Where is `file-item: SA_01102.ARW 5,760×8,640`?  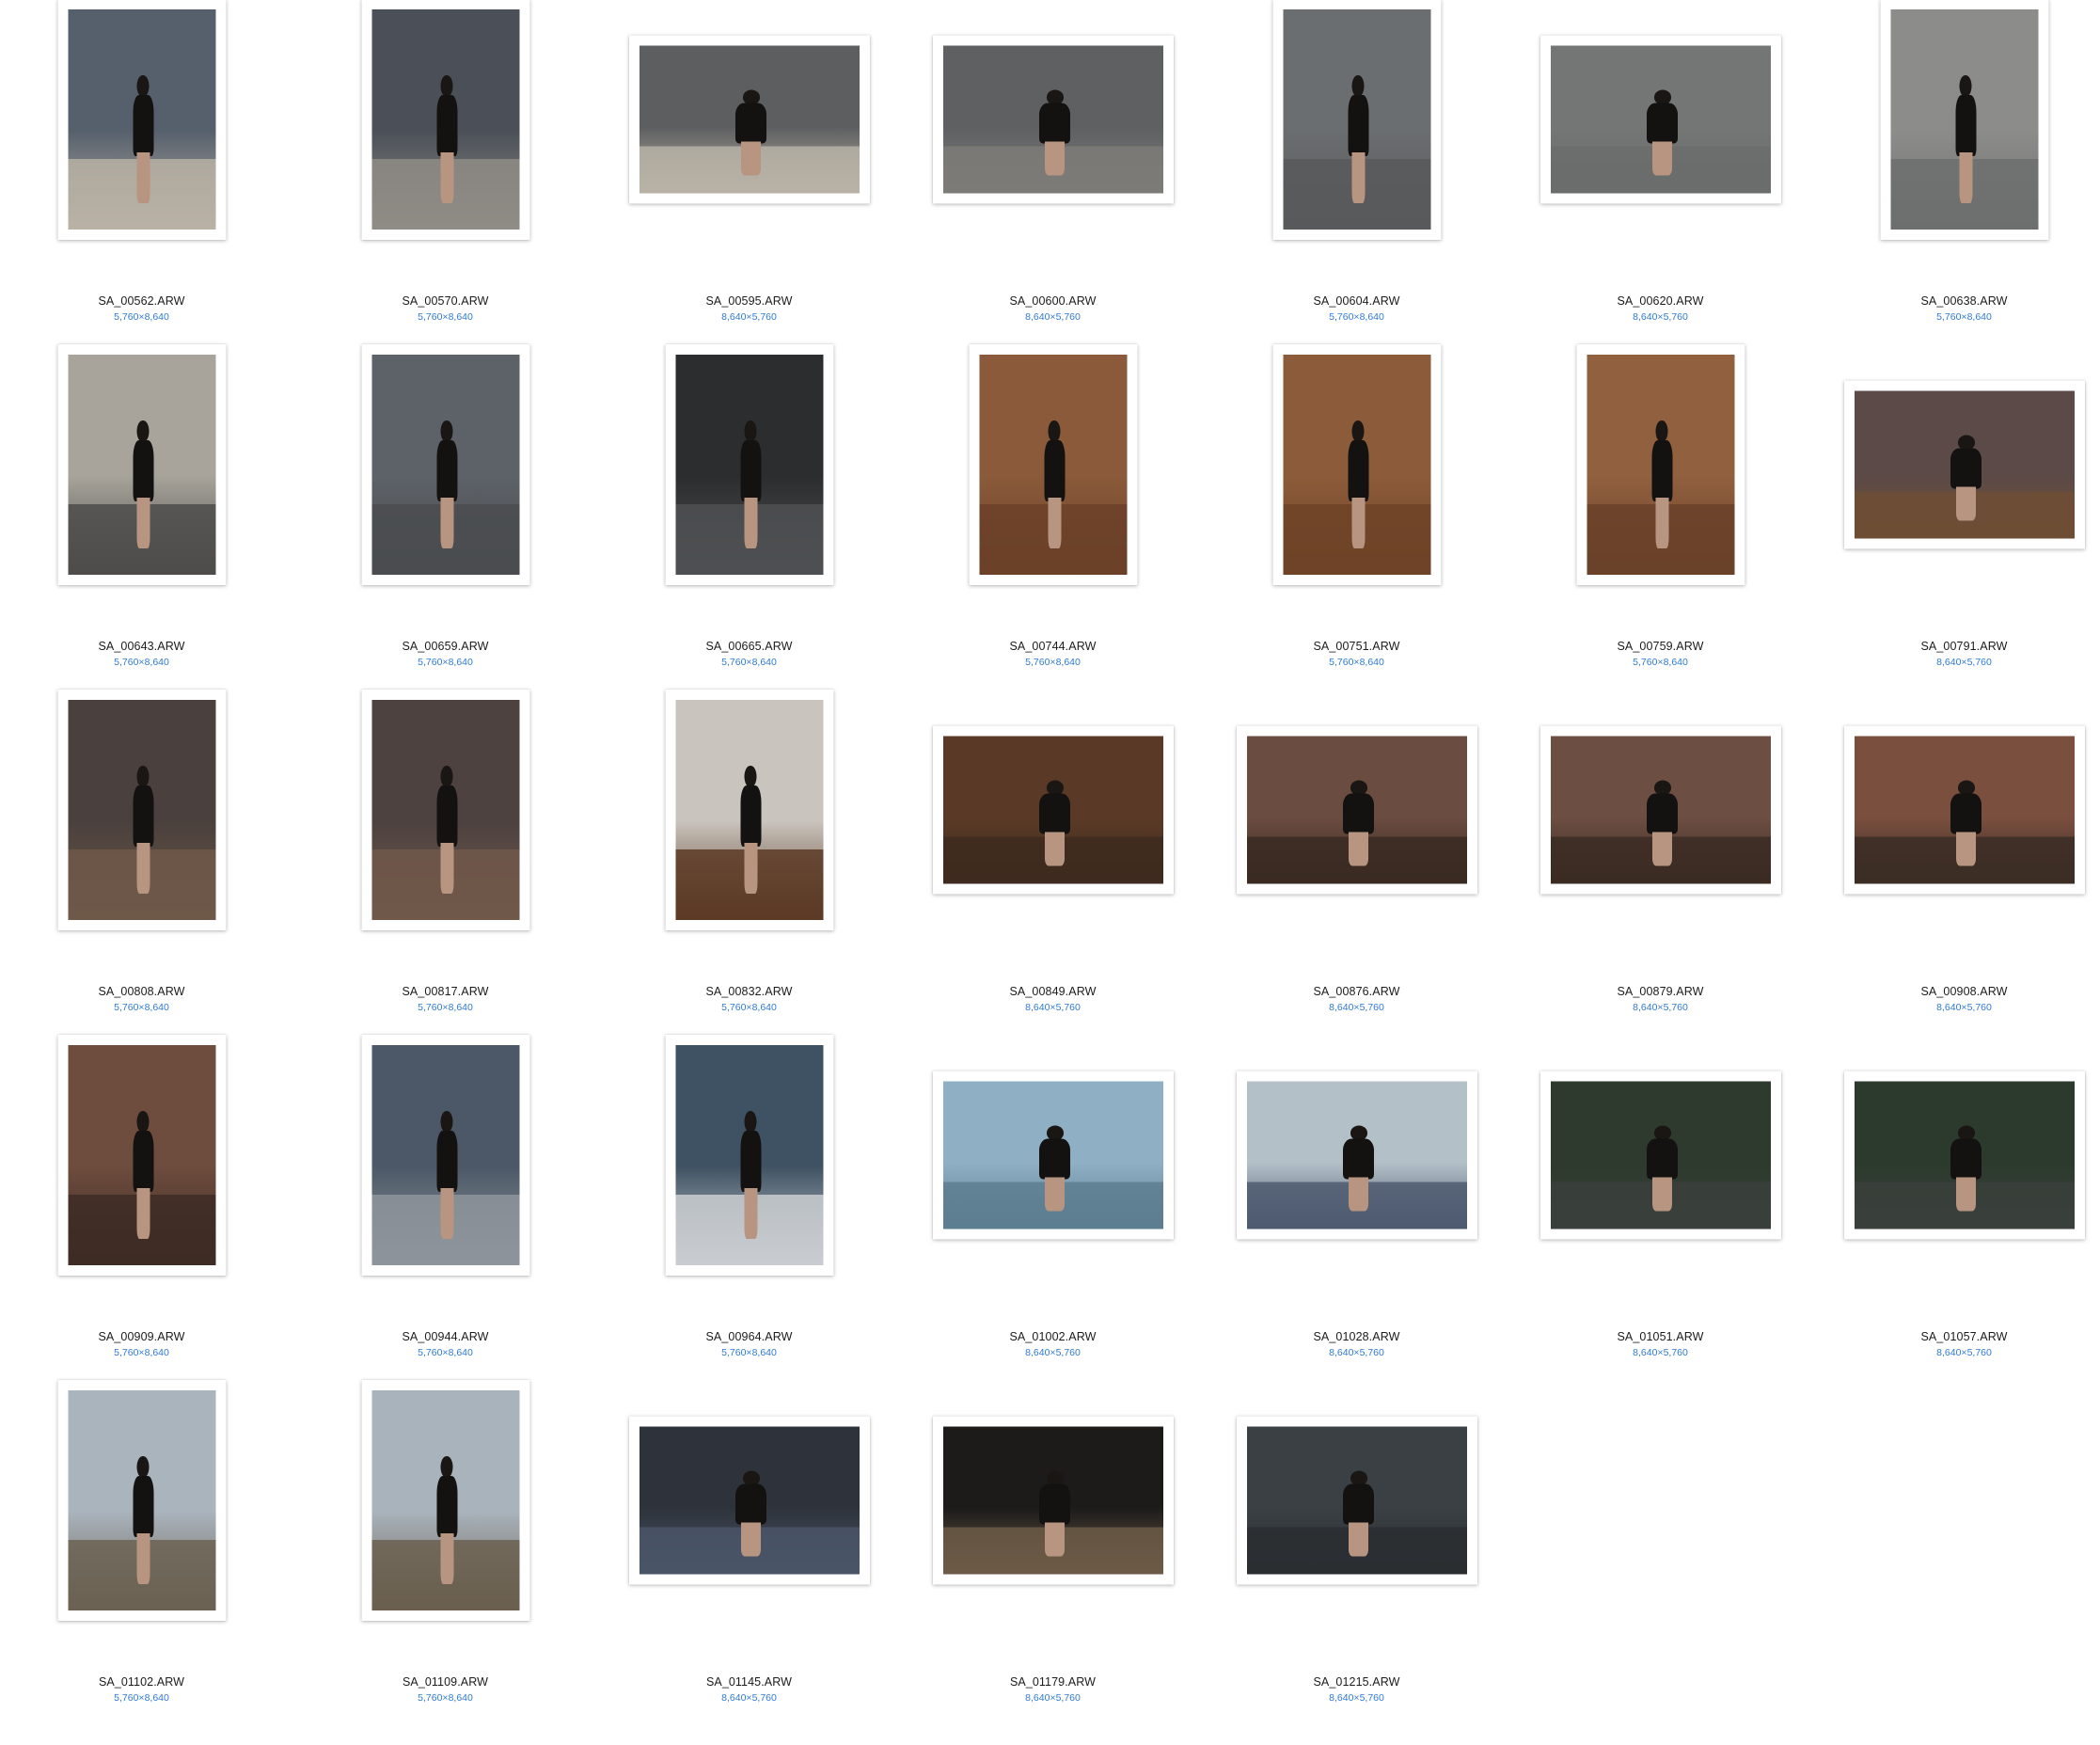 file-item: SA_01102.ARW 5,760×8,640 is located at coordinates (146, 1553).